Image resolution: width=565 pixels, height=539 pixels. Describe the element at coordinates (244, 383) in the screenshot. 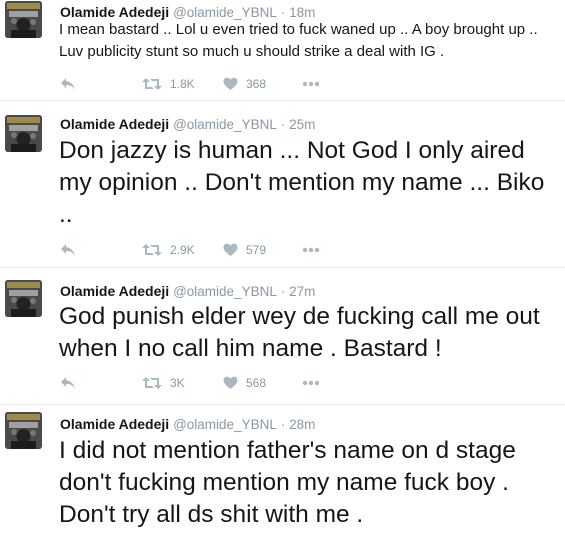

I see `like-button: 568` at that location.